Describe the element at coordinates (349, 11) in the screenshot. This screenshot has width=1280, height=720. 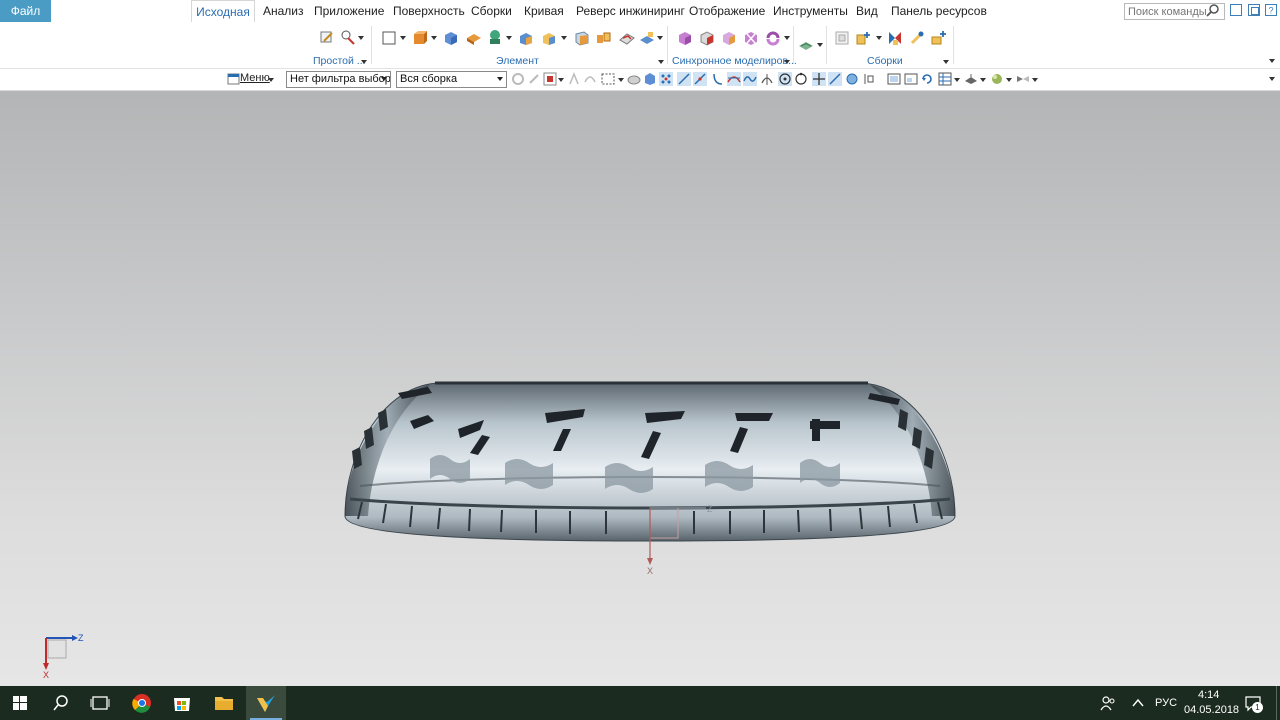
I see `tab-application: Приложение` at that location.